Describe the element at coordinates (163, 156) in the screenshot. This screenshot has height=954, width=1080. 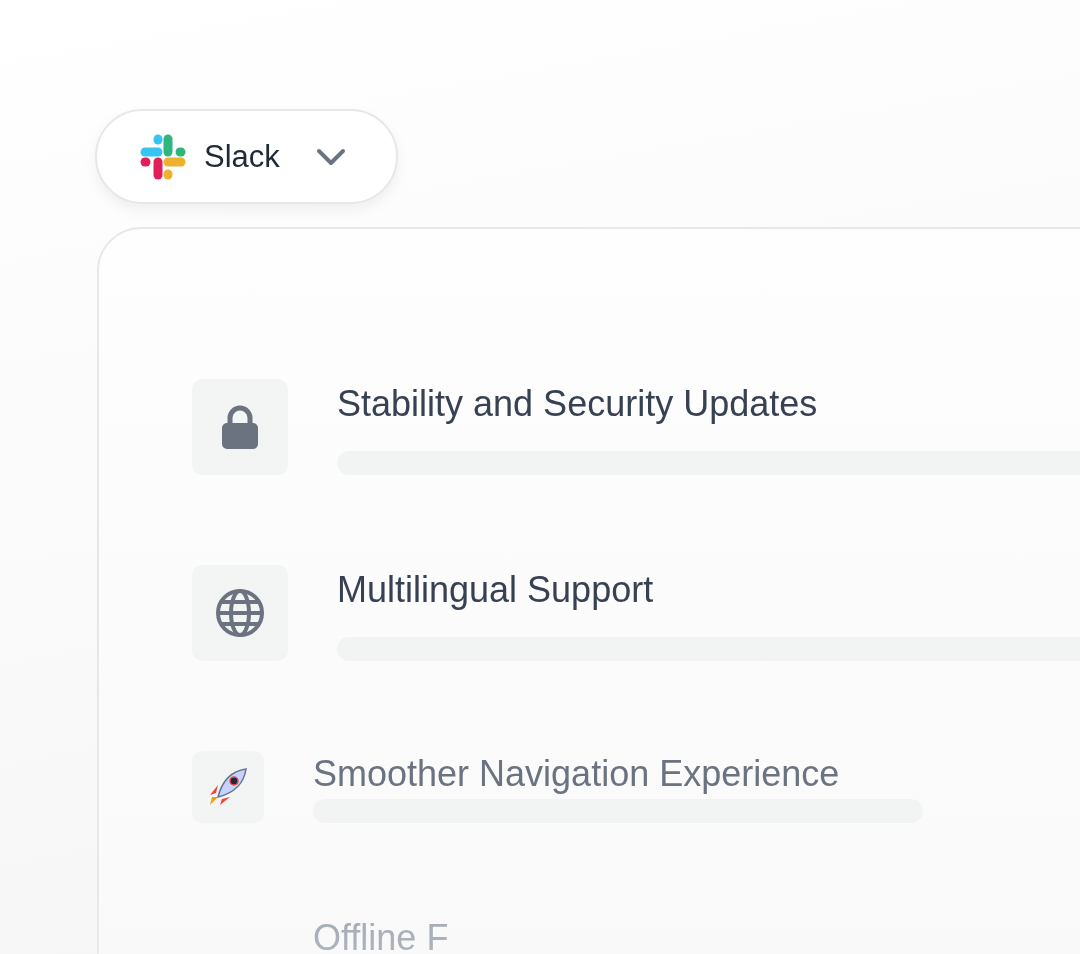
I see `slack-logo-icon` at that location.